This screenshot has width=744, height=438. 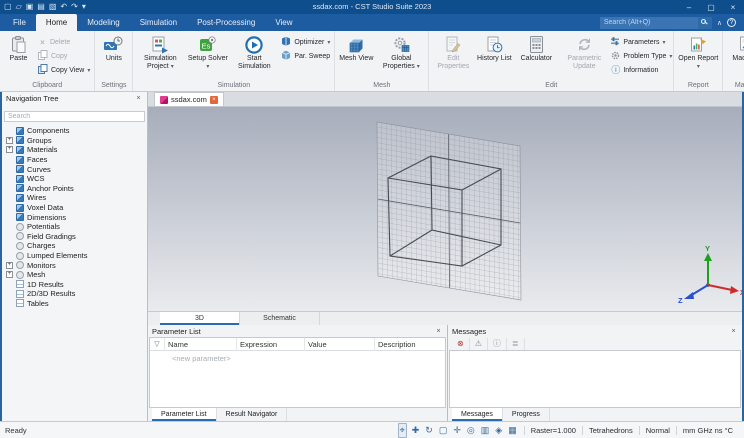 I want to click on fit-view-icon: ⌖, so click(x=402, y=430).